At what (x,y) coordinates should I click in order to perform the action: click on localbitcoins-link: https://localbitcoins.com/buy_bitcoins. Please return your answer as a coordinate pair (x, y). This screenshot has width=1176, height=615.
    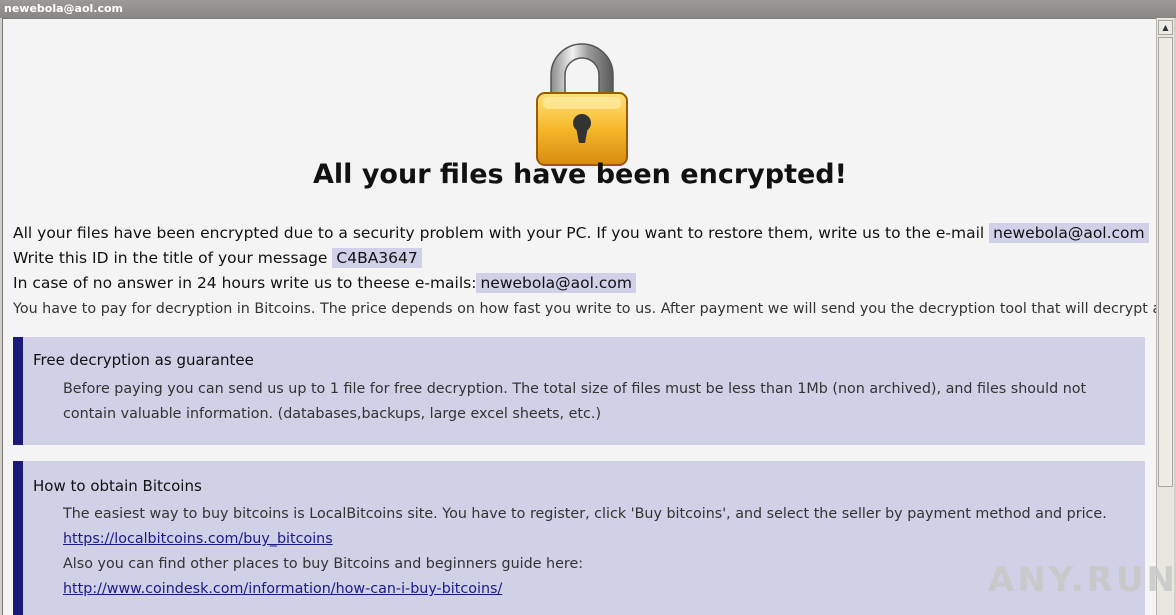
    Looking at the image, I should click on (598, 539).